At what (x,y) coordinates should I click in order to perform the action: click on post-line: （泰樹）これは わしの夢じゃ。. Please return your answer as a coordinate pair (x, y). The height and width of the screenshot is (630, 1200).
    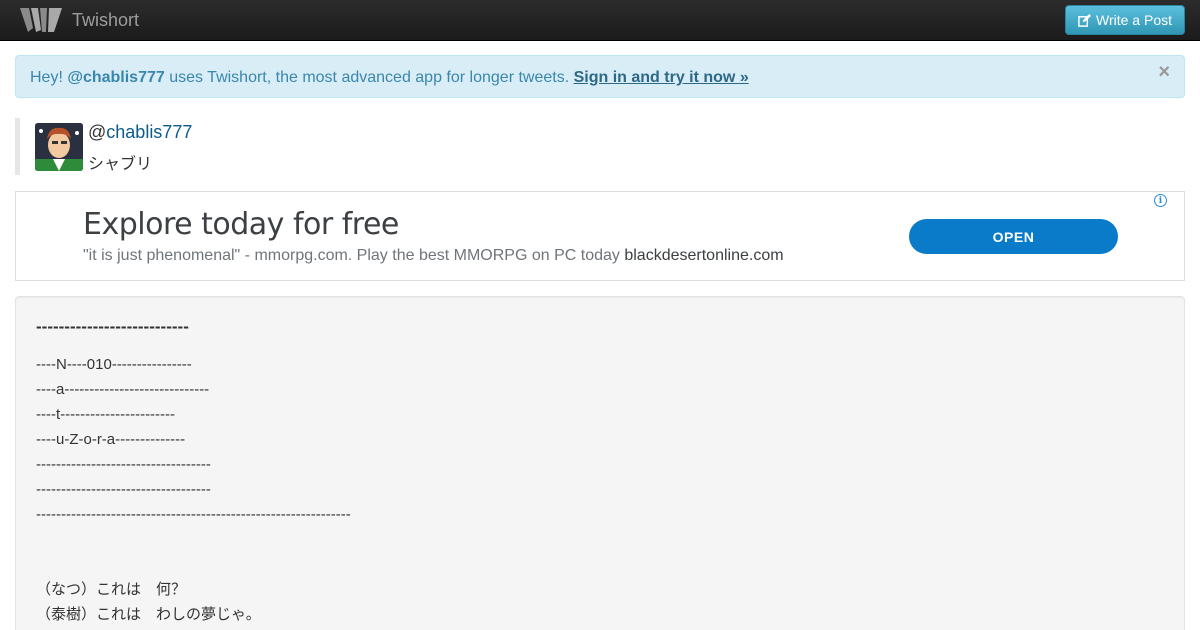
    Looking at the image, I should click on (148, 614).